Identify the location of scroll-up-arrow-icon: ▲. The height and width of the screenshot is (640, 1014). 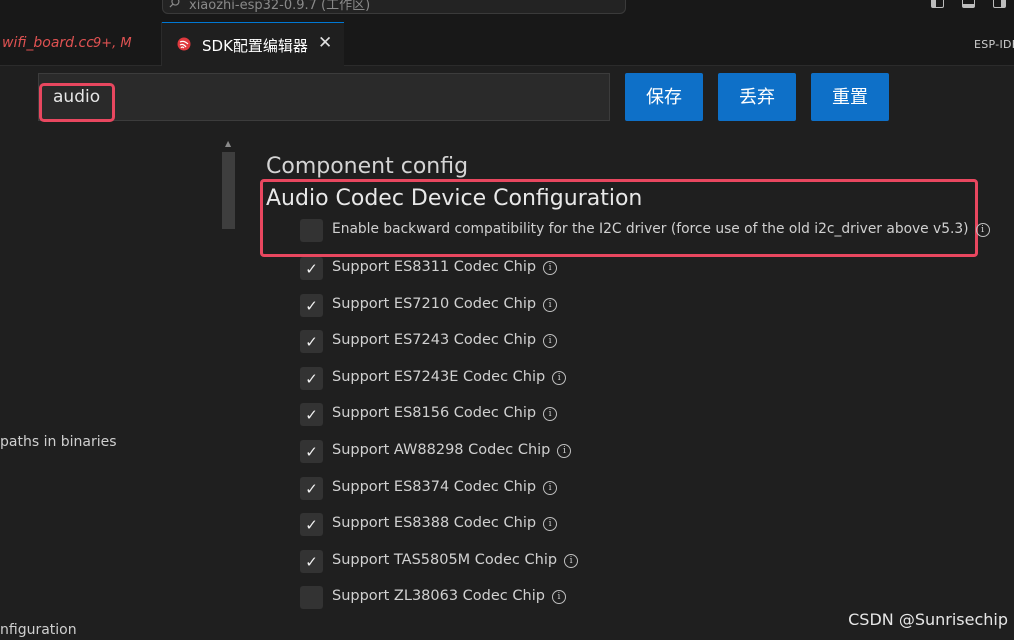
(228, 143).